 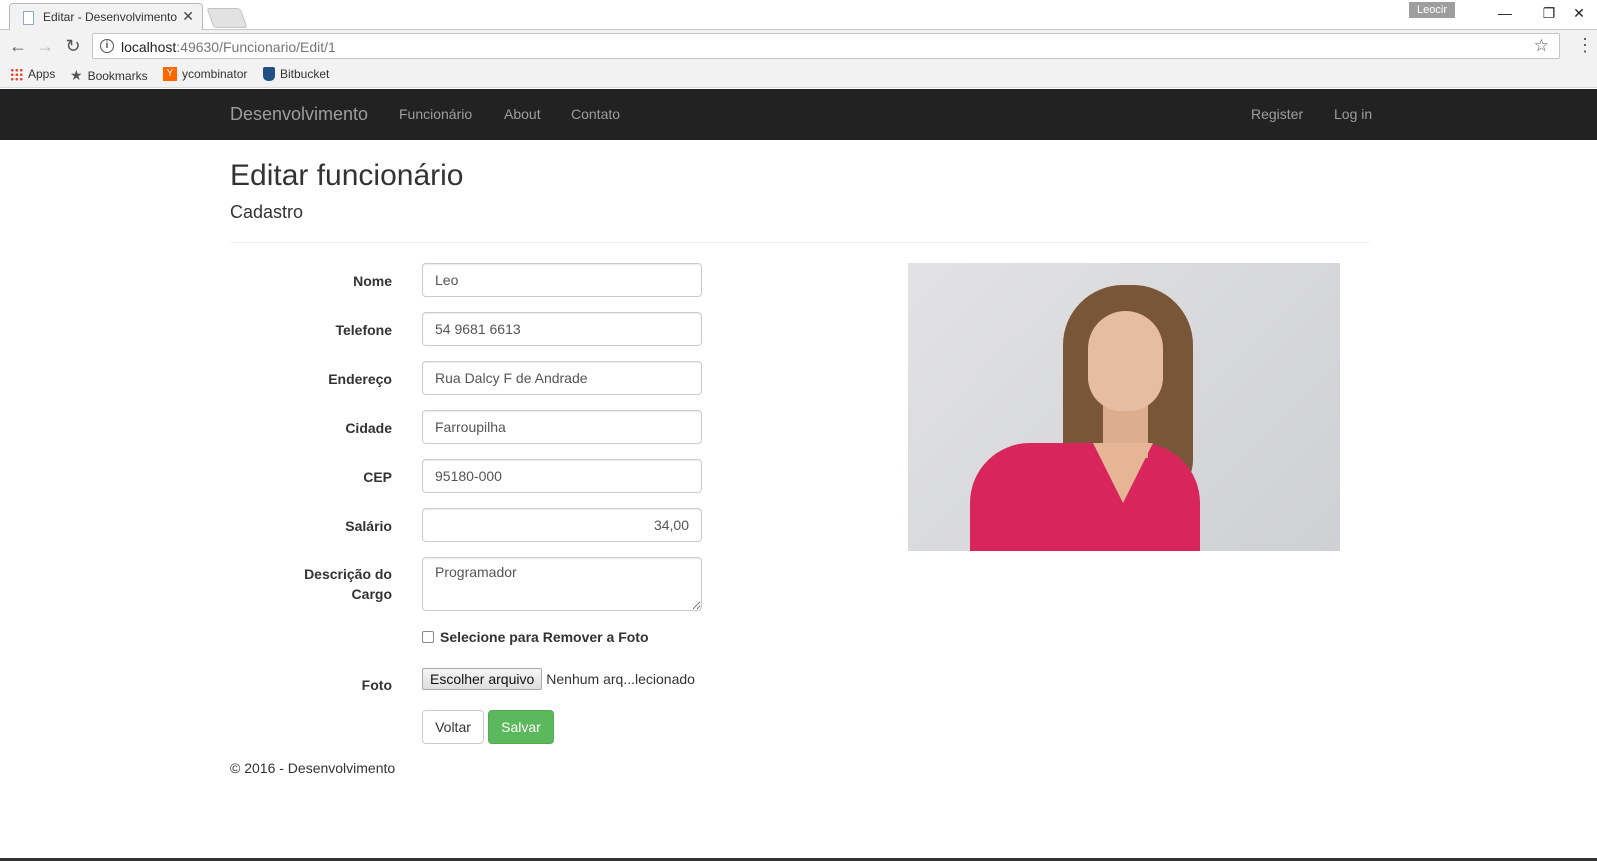 I want to click on nav-funcionario: Funcionário, so click(x=435, y=114).